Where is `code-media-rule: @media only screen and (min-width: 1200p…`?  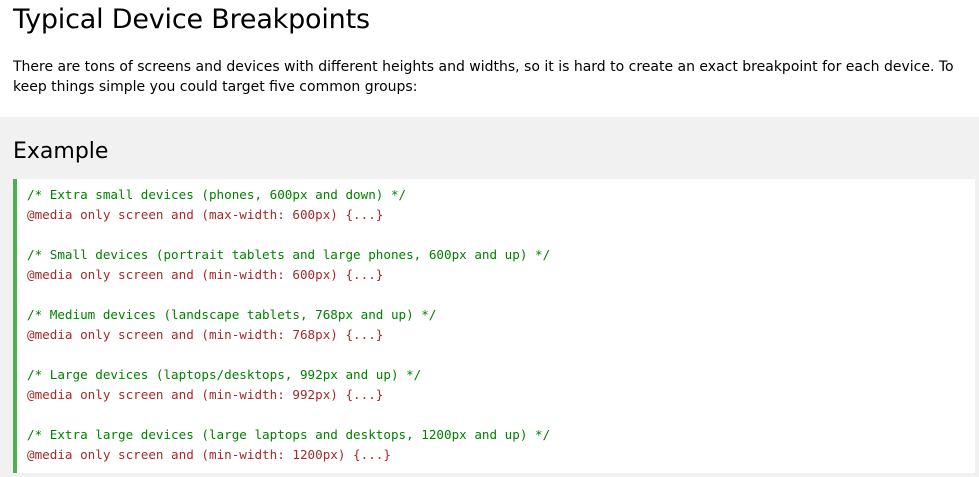
code-media-rule: @media only screen and (min-width: 1200p… is located at coordinates (209, 454).